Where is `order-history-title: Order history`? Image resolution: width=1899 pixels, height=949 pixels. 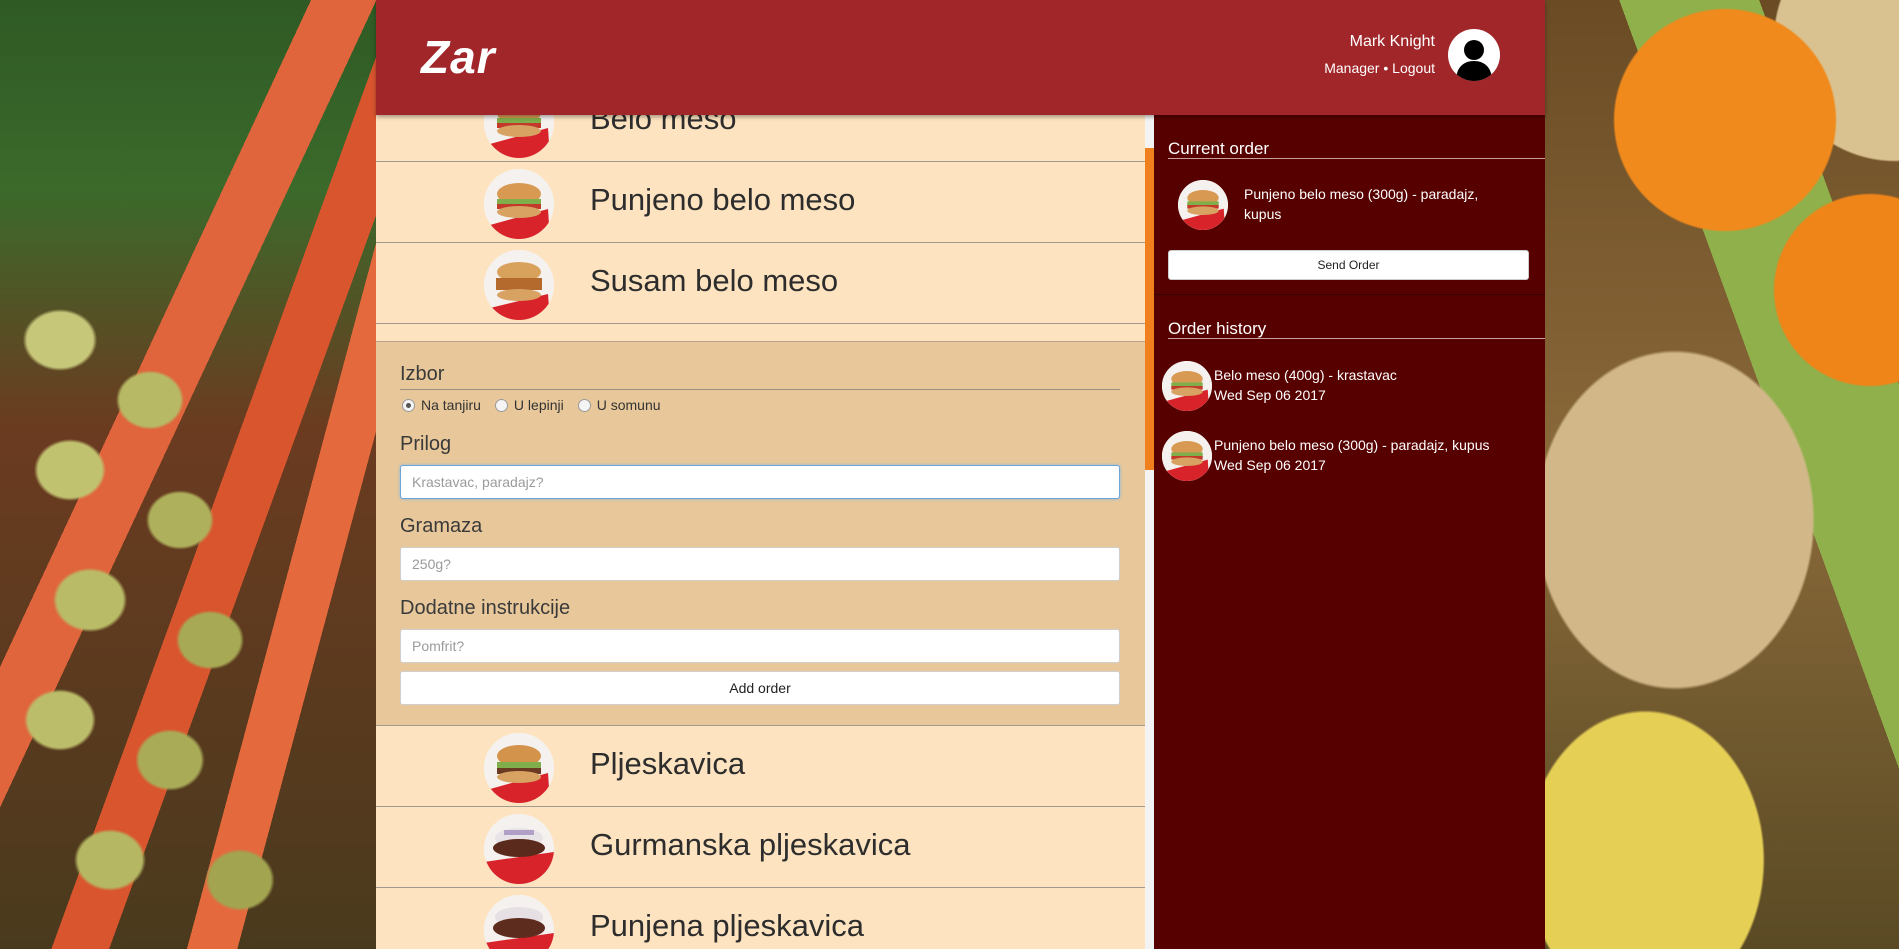
order-history-title: Order history is located at coordinates (1217, 328).